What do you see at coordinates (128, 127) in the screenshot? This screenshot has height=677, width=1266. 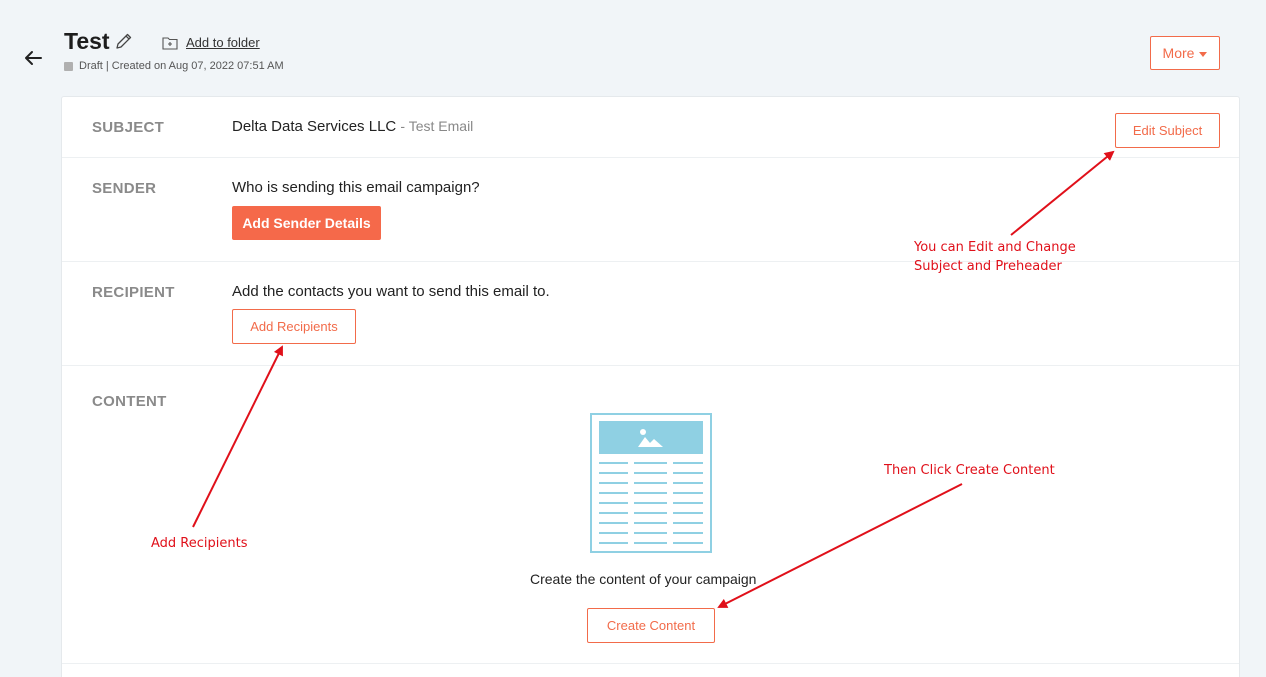 I see `subject-label: SUBJECT` at bounding box center [128, 127].